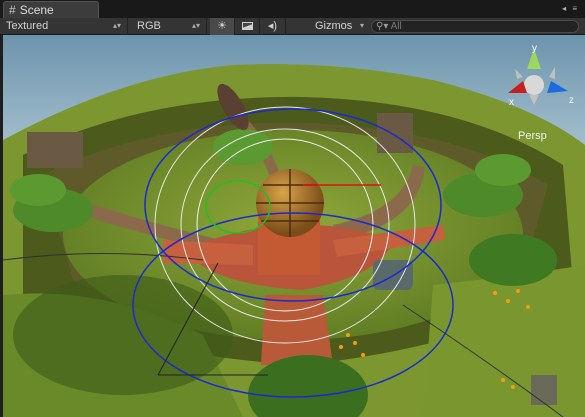  I want to click on scene-overlay-button, so click(247, 26).